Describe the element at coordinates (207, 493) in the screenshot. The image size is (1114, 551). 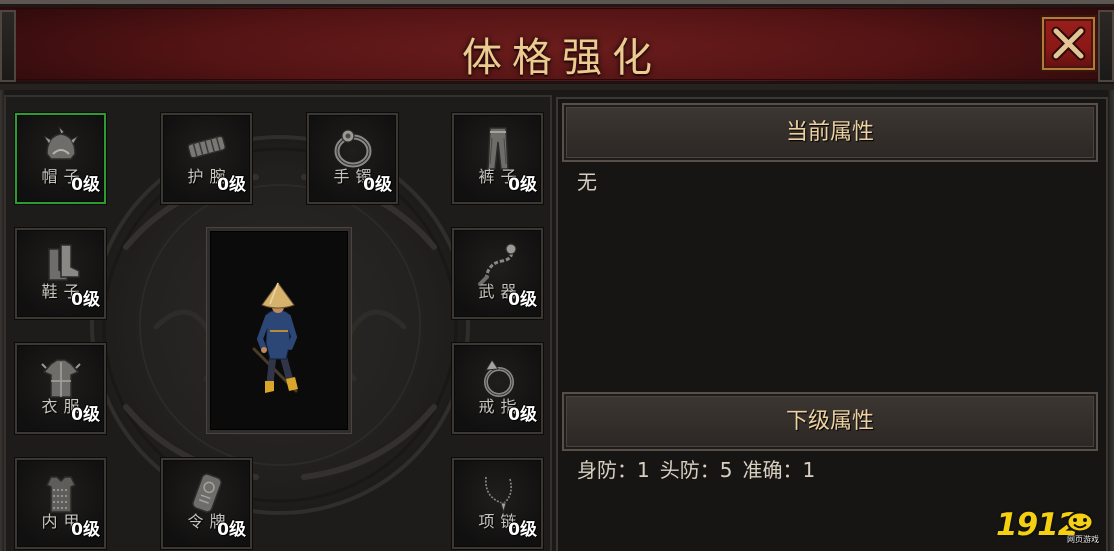
I see `token-icon` at that location.